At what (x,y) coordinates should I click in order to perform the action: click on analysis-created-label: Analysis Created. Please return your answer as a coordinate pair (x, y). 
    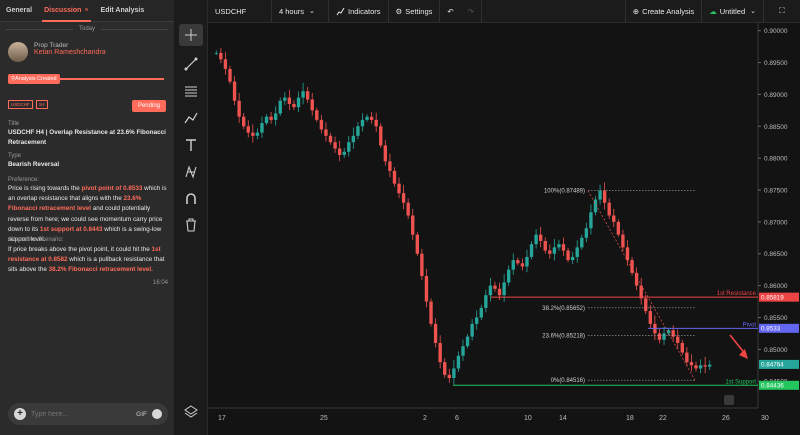
    Looking at the image, I should click on (36, 79).